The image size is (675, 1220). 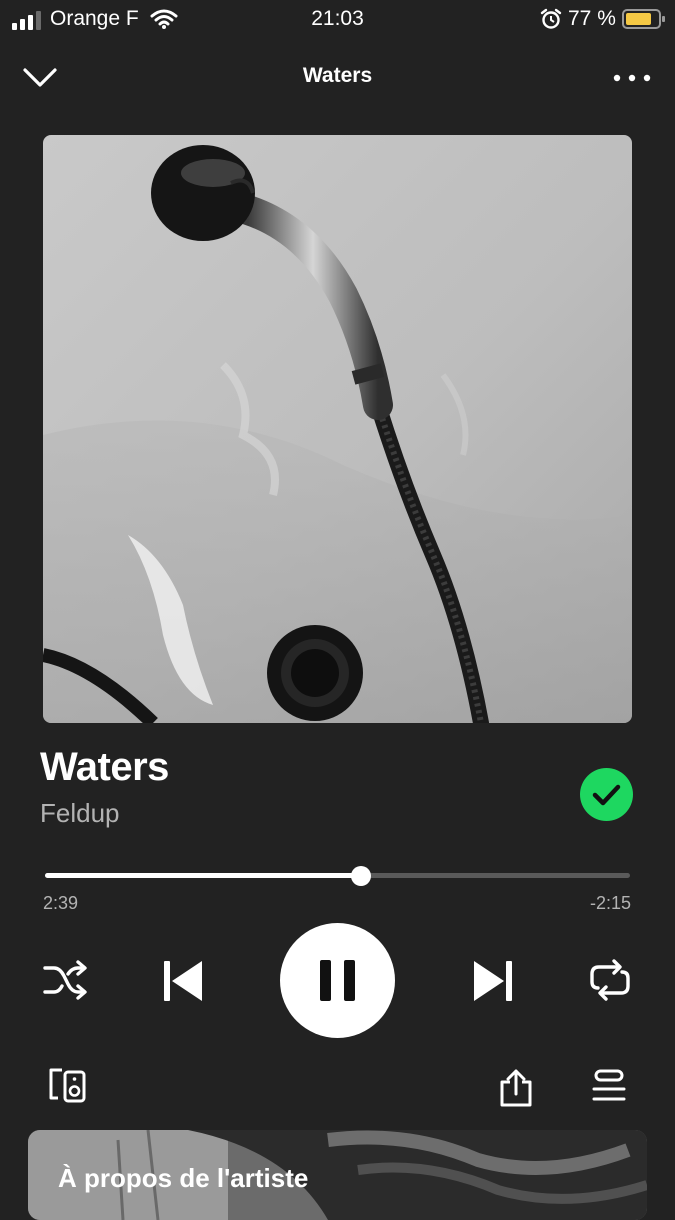 I want to click on artist-name: Feldup, so click(x=80, y=813).